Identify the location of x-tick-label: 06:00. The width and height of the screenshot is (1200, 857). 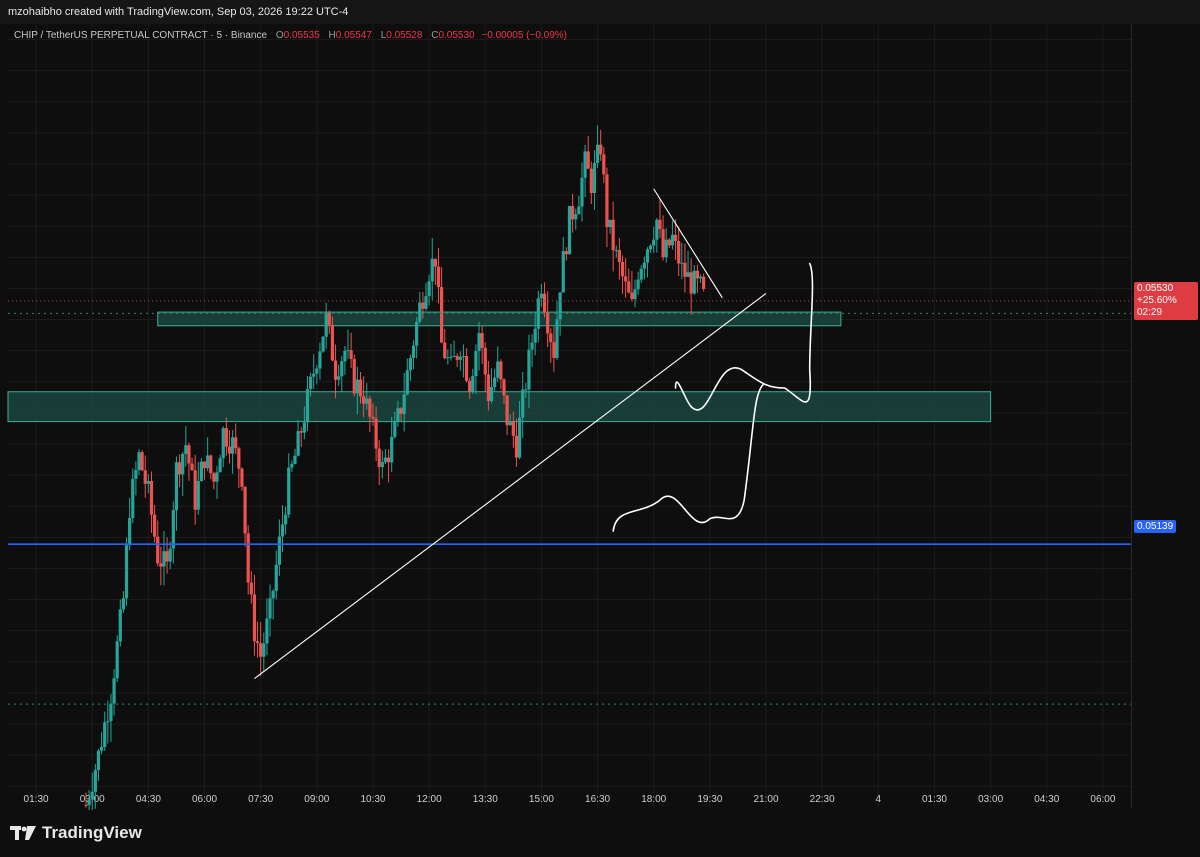
(204, 799).